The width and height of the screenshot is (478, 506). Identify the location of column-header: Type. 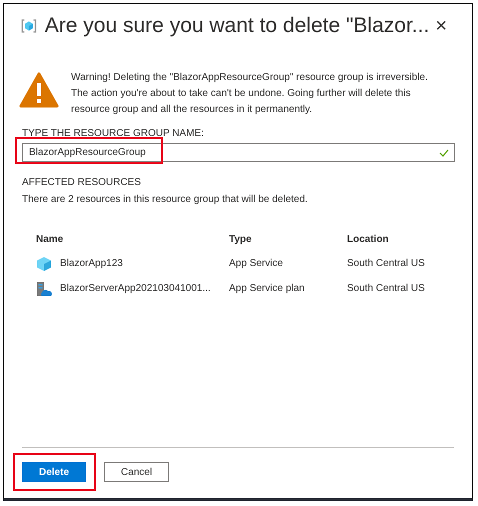
(241, 239).